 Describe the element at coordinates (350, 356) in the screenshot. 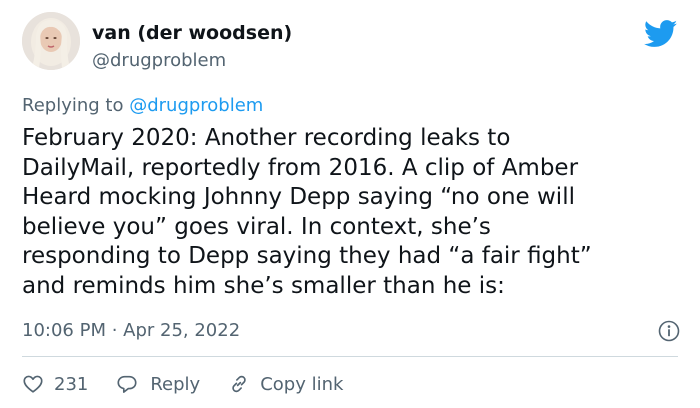

I see `divider` at that location.